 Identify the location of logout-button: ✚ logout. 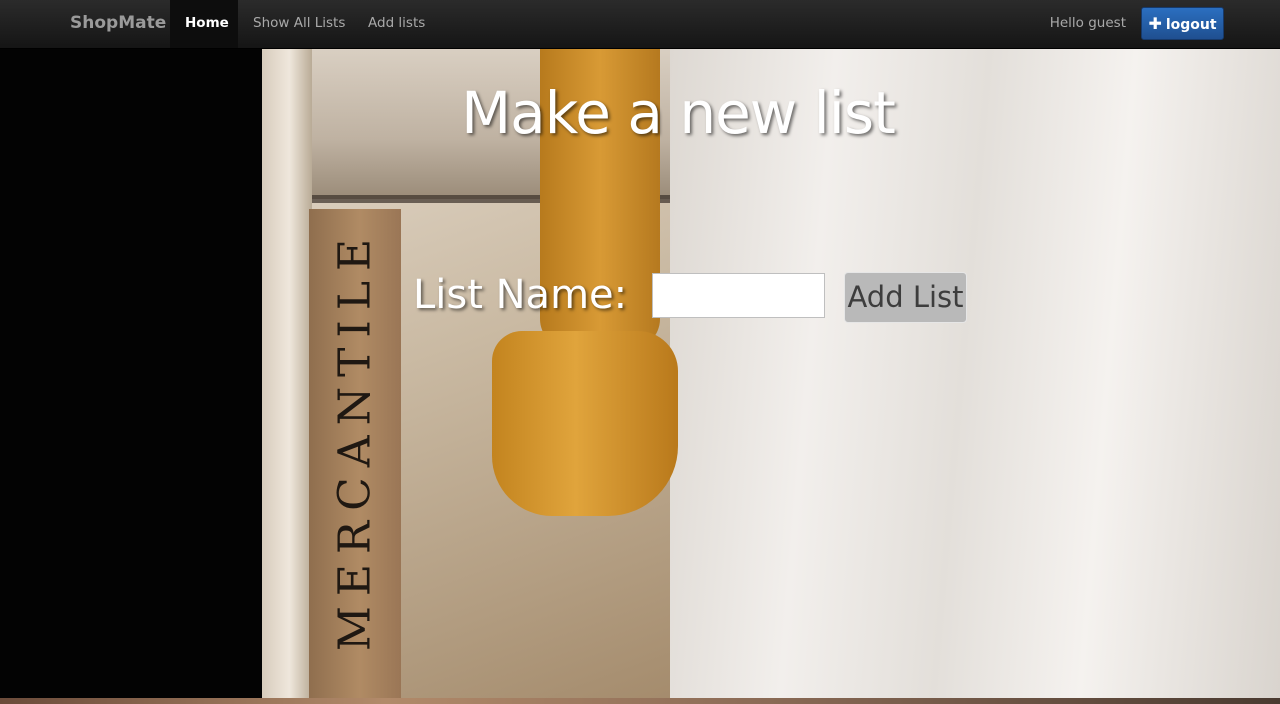
(1182, 23).